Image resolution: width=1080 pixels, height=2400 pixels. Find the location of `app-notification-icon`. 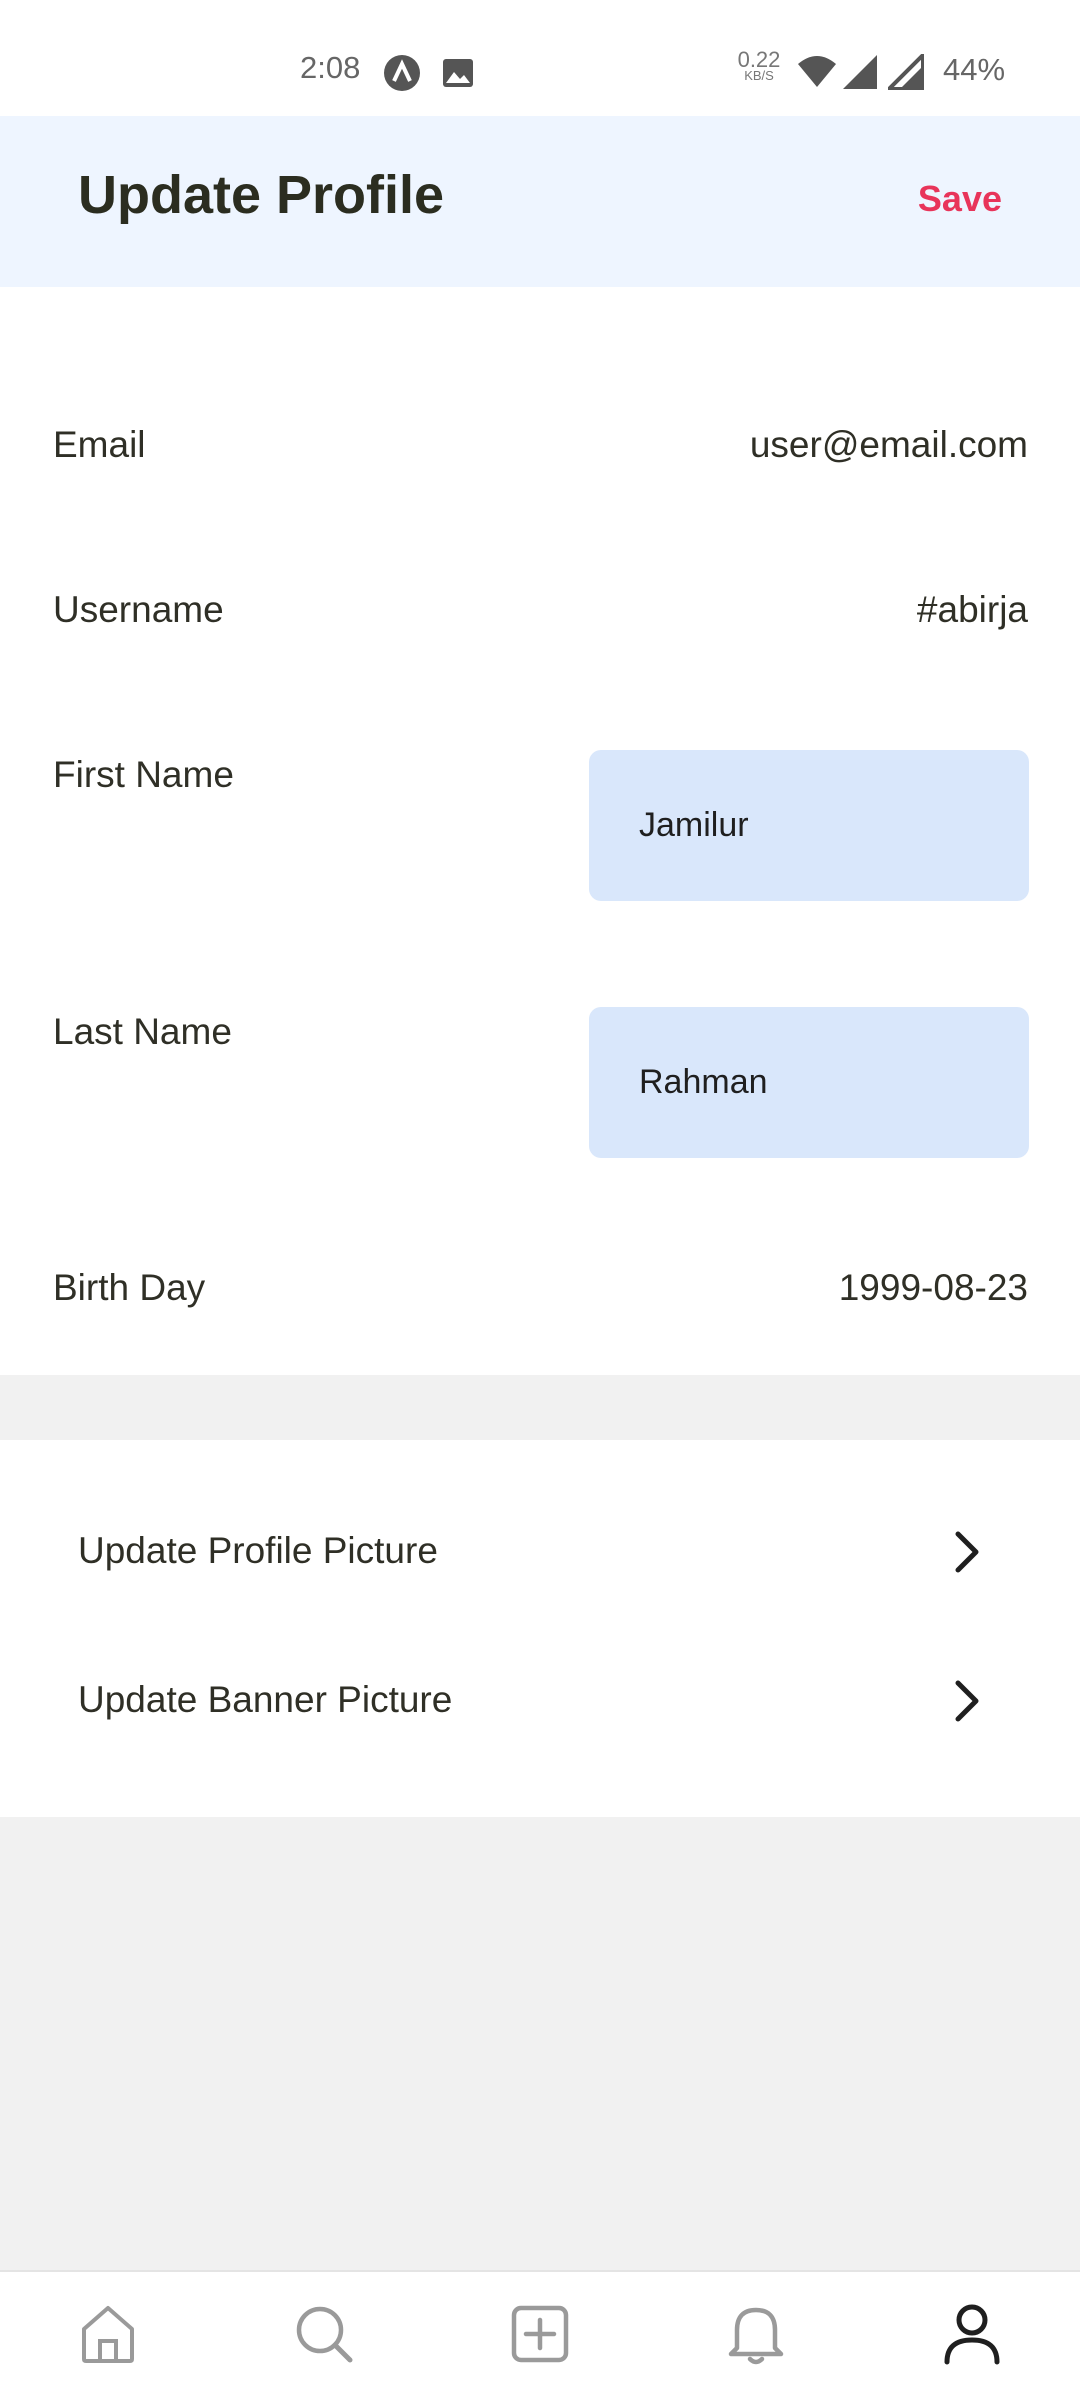

app-notification-icon is located at coordinates (402, 75).